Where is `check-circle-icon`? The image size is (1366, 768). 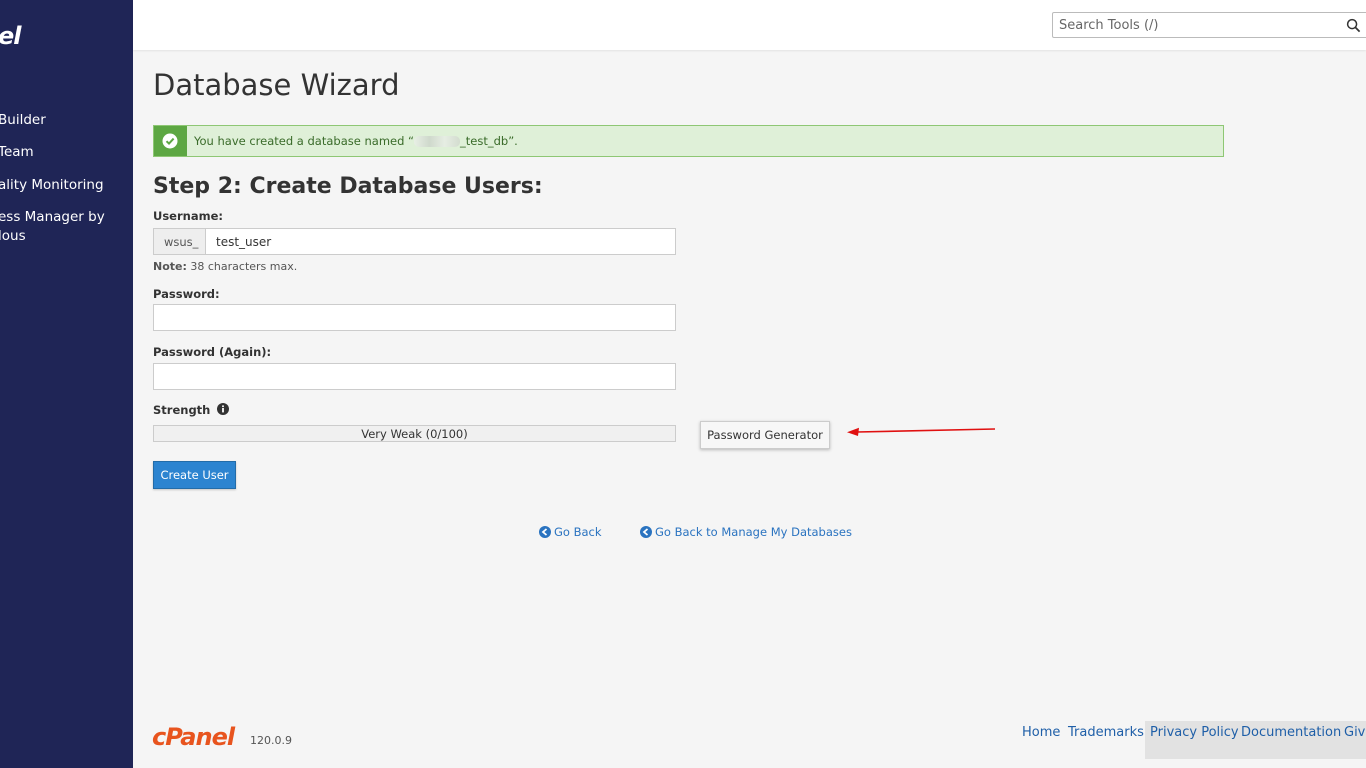
check-circle-icon is located at coordinates (170, 141).